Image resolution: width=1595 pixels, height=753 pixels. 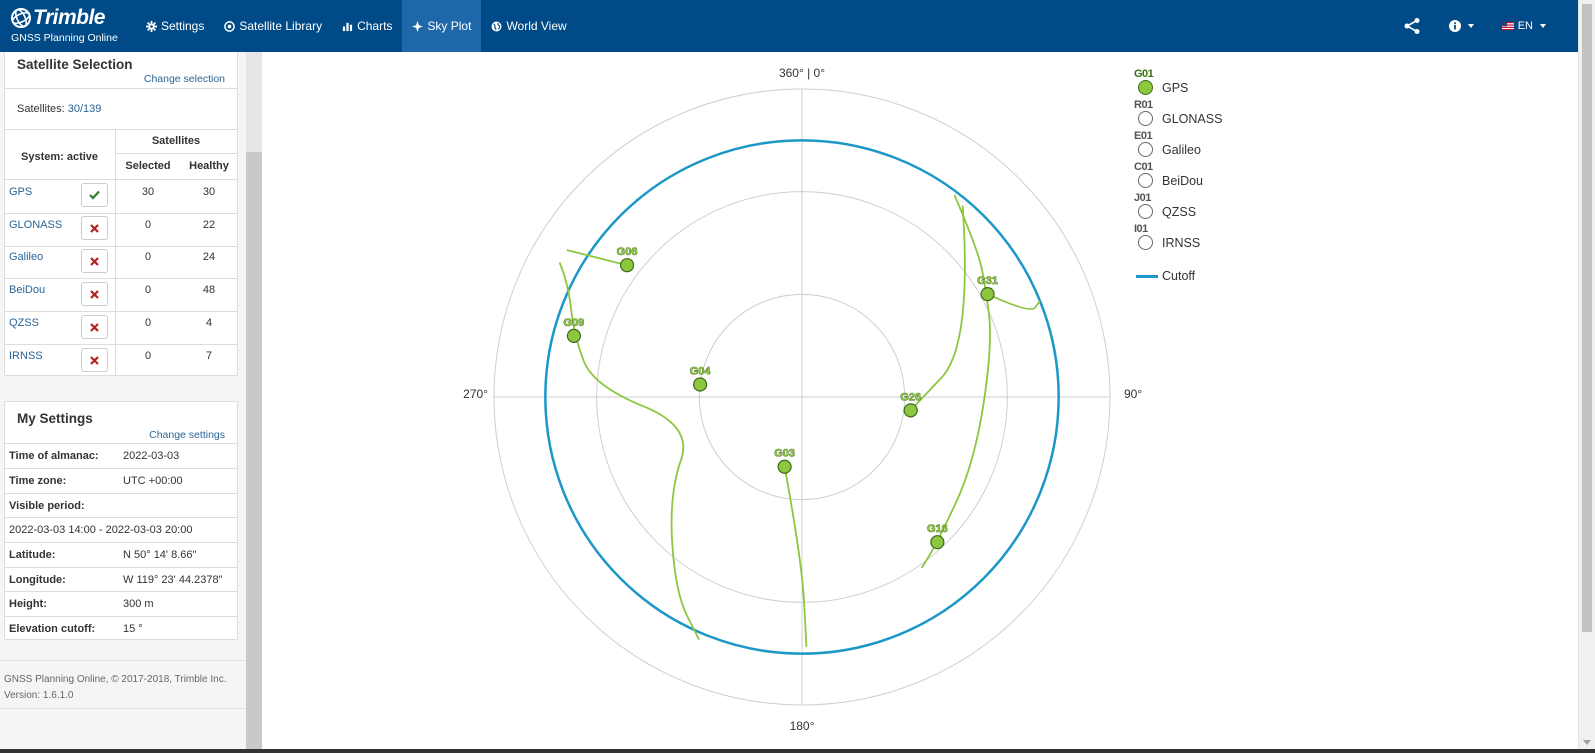 I want to click on satellite-marker-g03, so click(x=784, y=466).